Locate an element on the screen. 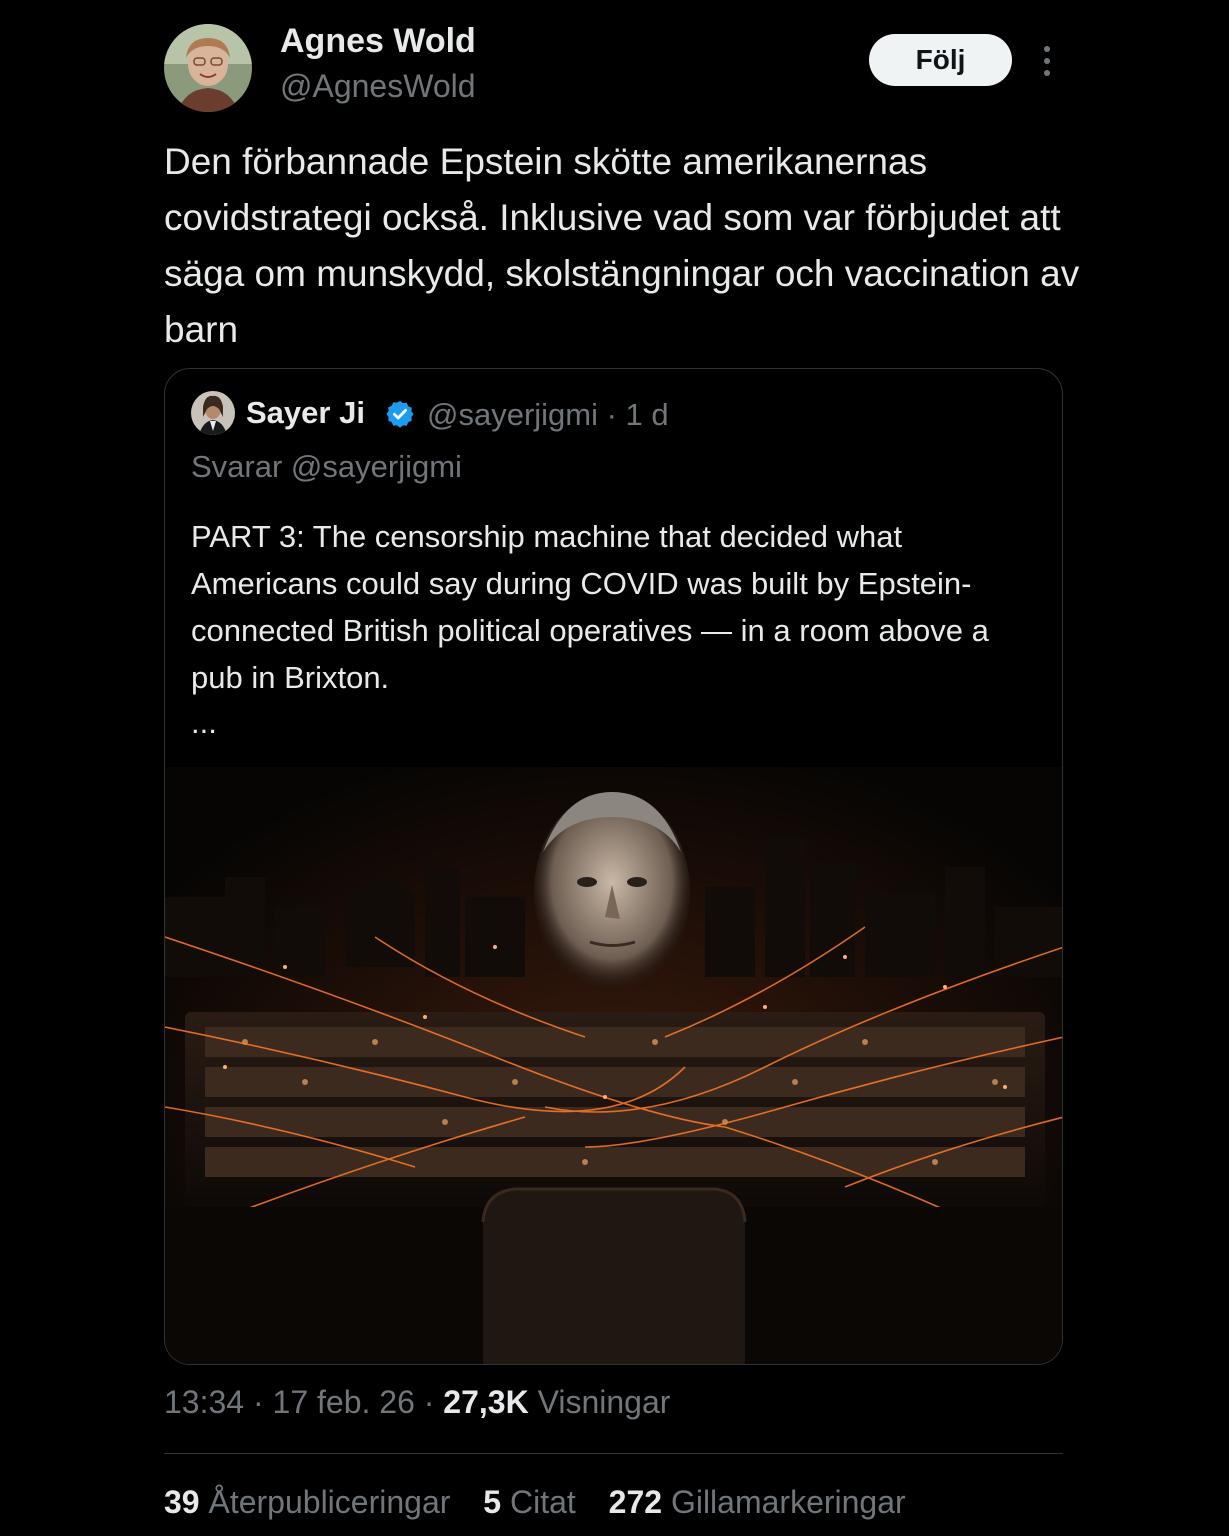 The height and width of the screenshot is (1536, 1229). views-count: 27,3K is located at coordinates (486, 1402).